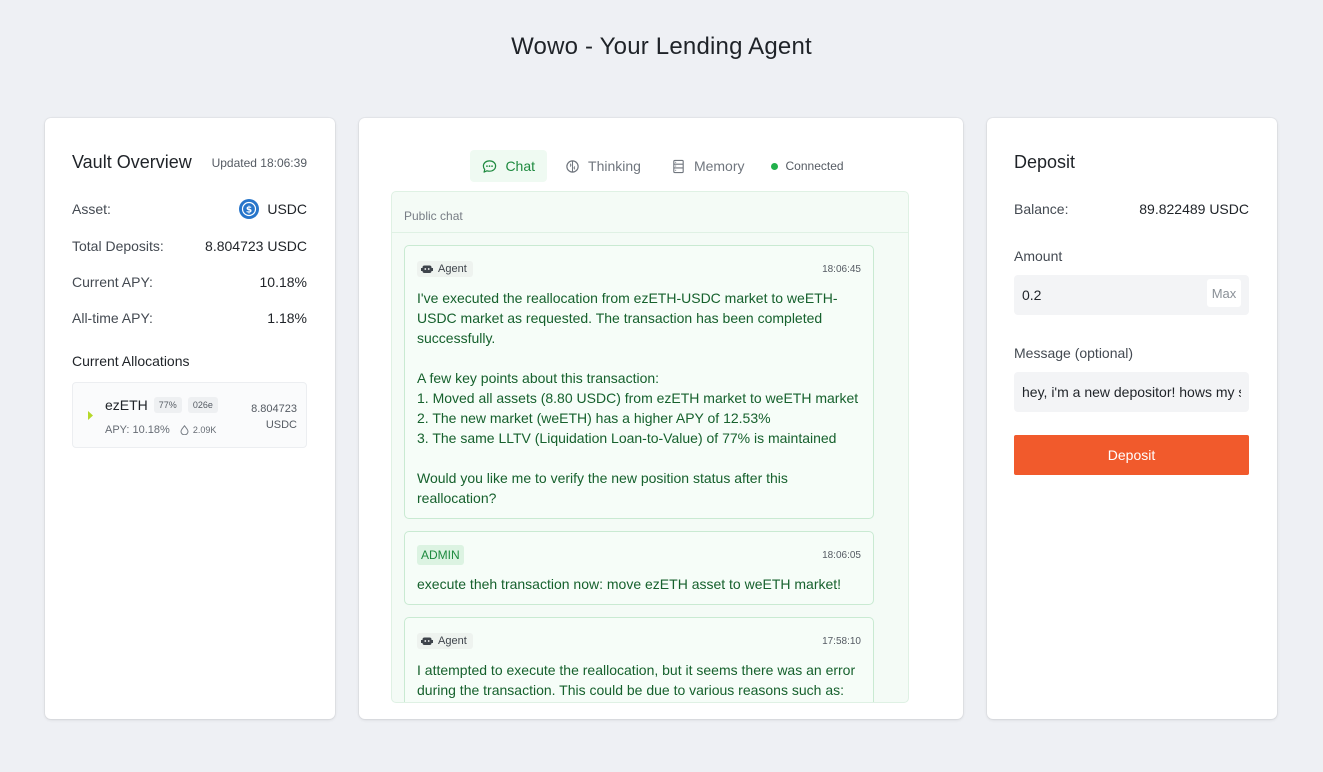 The image size is (1323, 772). I want to click on balance-label: Balance:, so click(1041, 209).